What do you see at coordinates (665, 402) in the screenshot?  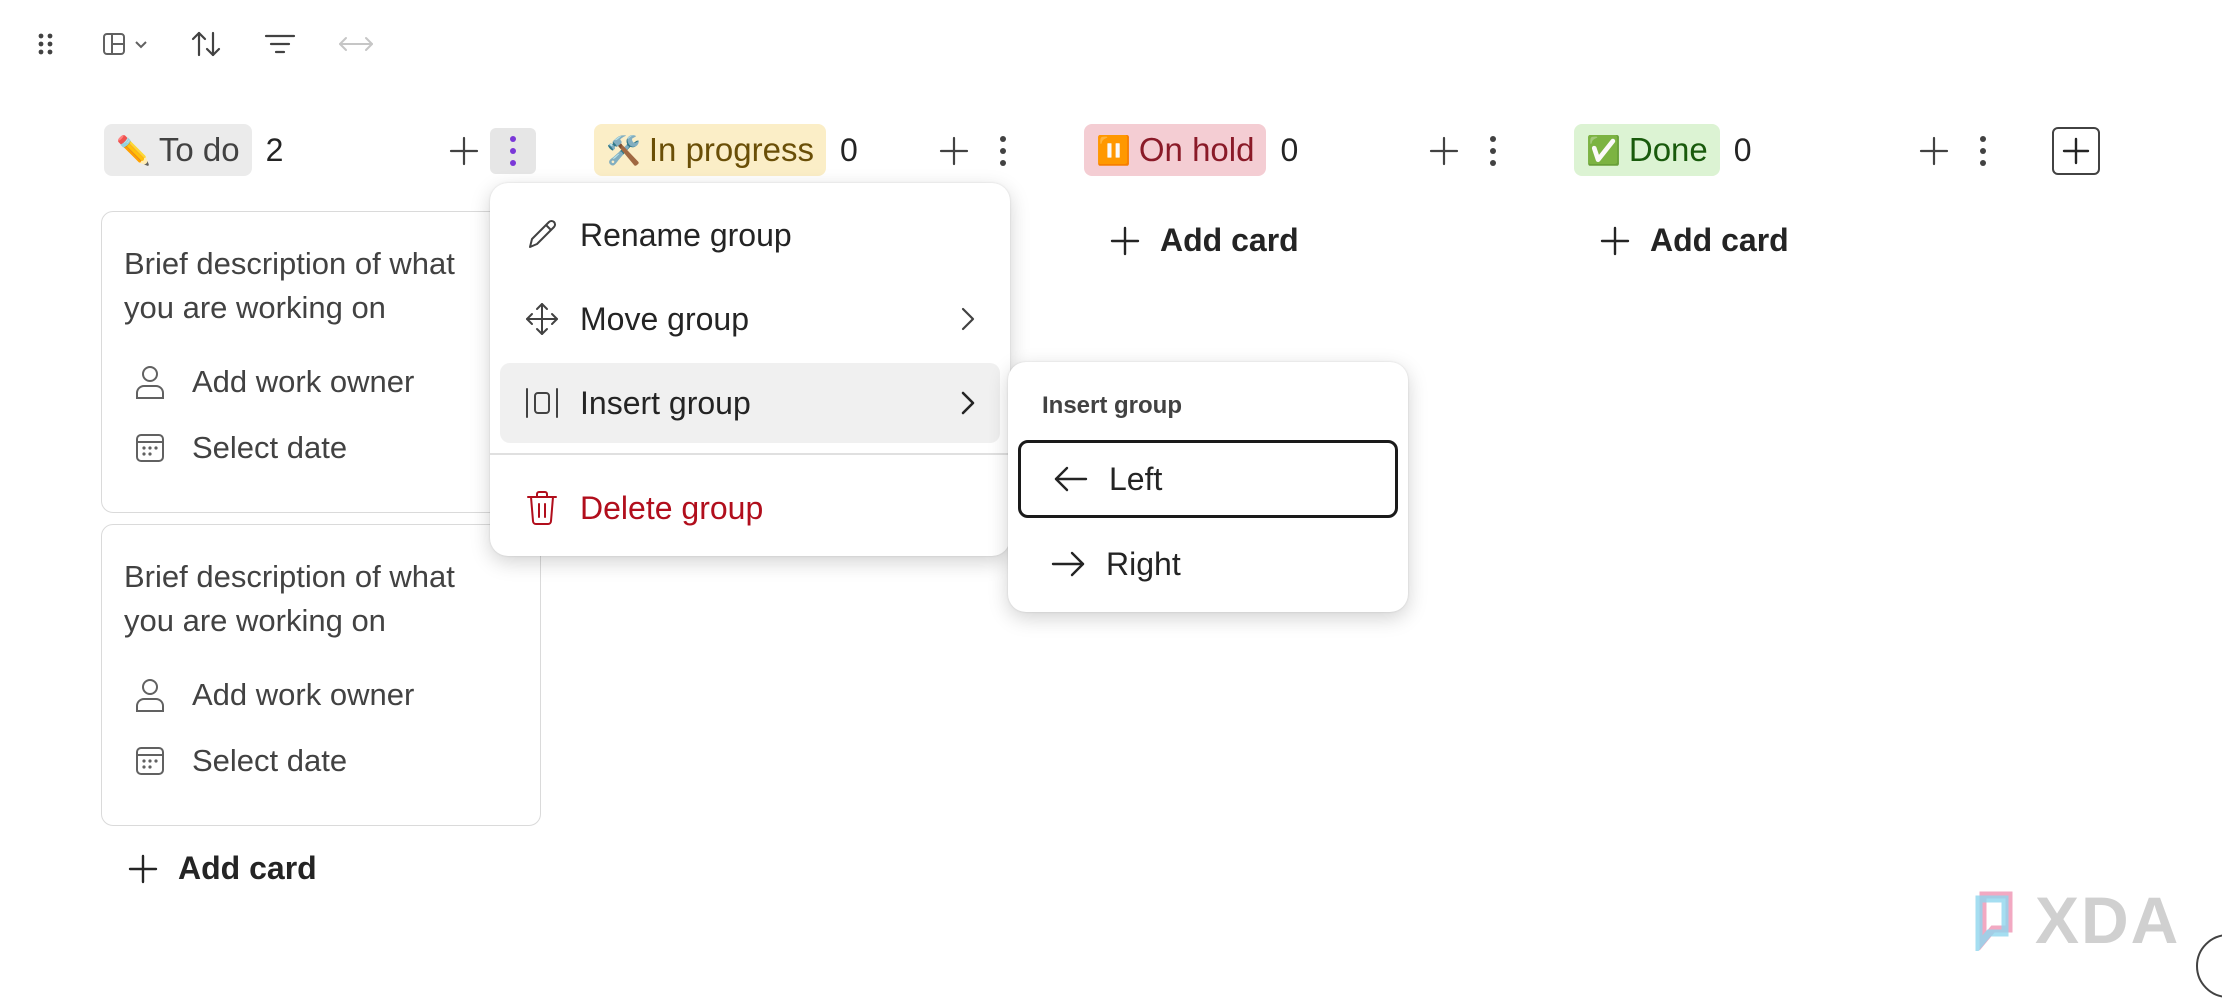 I see `menu-item-label: Insert group` at bounding box center [665, 402].